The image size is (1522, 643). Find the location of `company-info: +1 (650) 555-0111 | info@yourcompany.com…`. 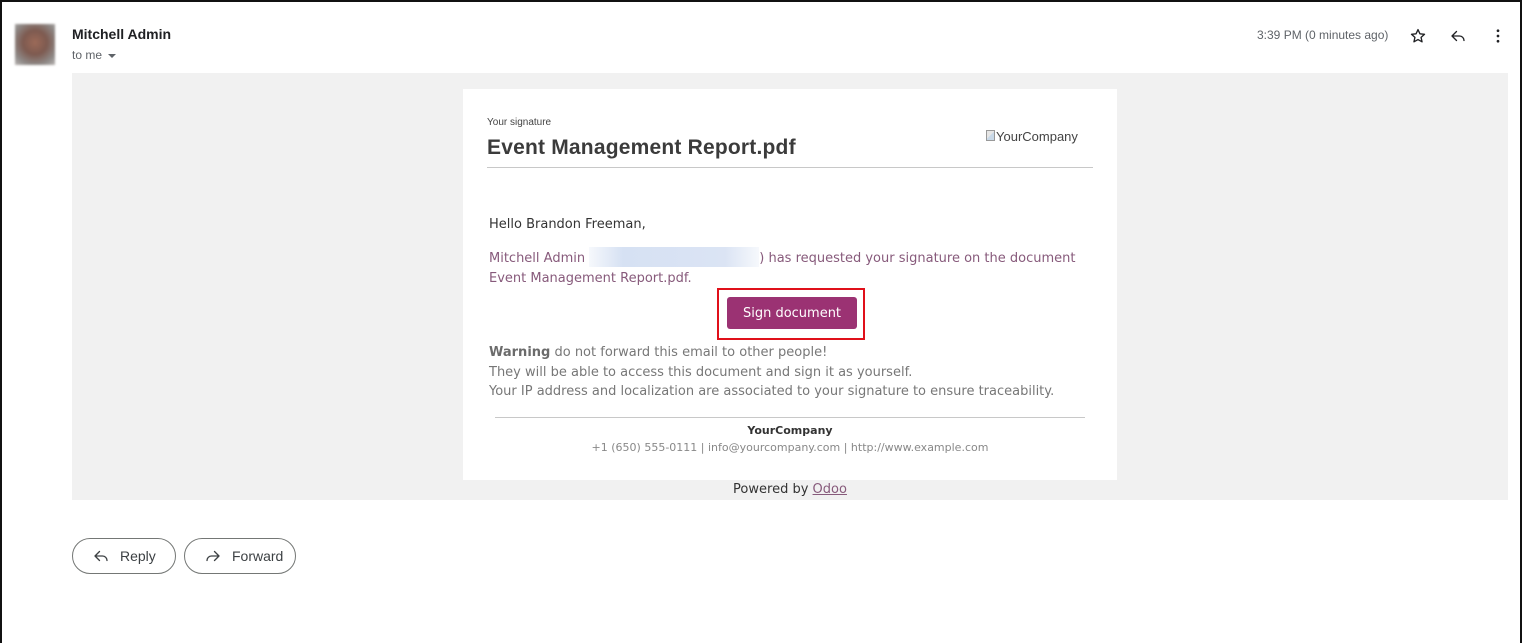

company-info: +1 (650) 555-0111 | info@yourcompany.com… is located at coordinates (790, 447).